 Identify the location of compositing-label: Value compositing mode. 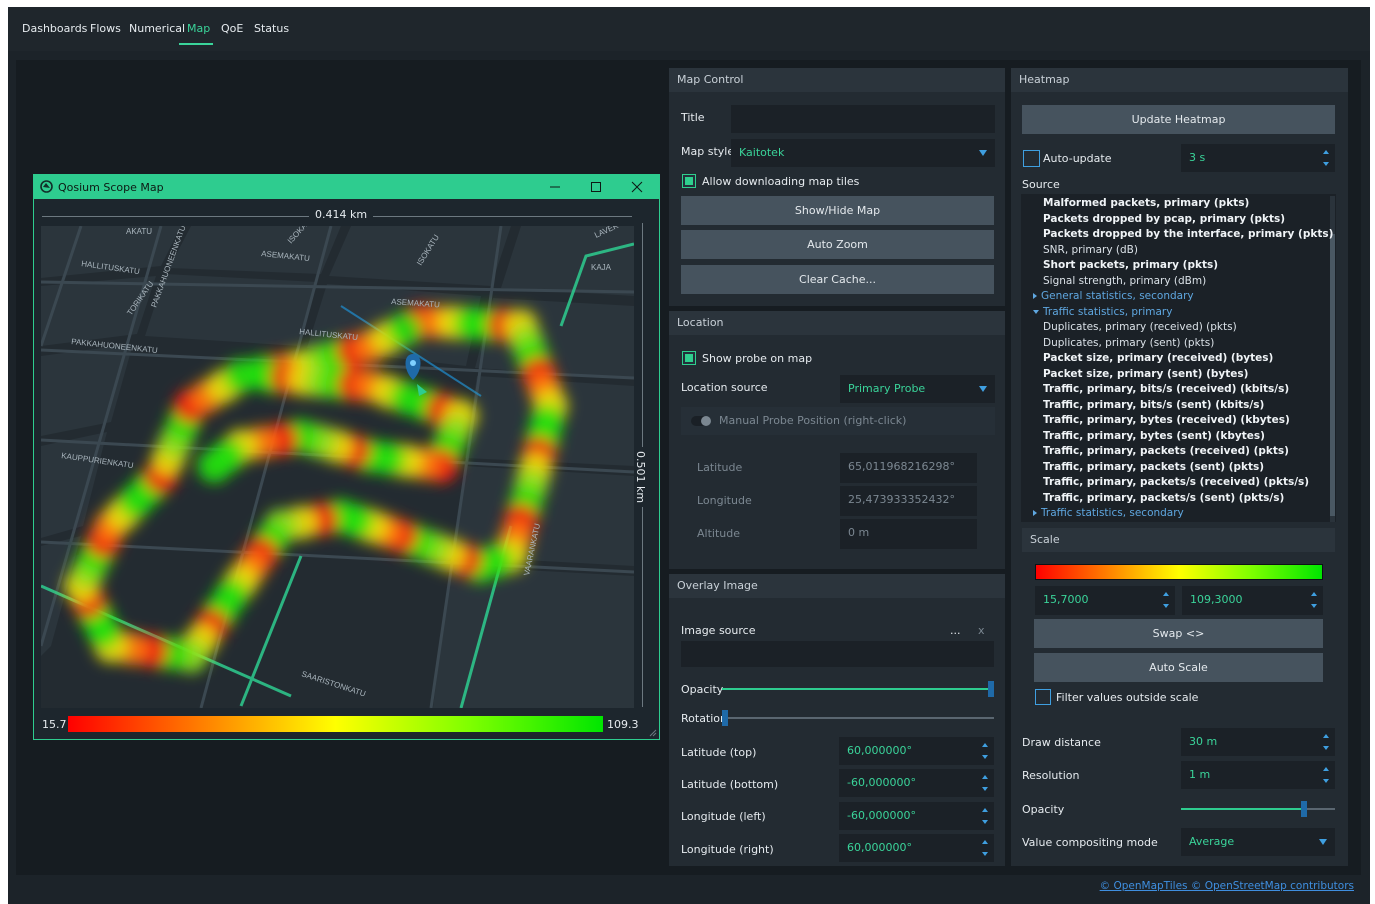
(1090, 842).